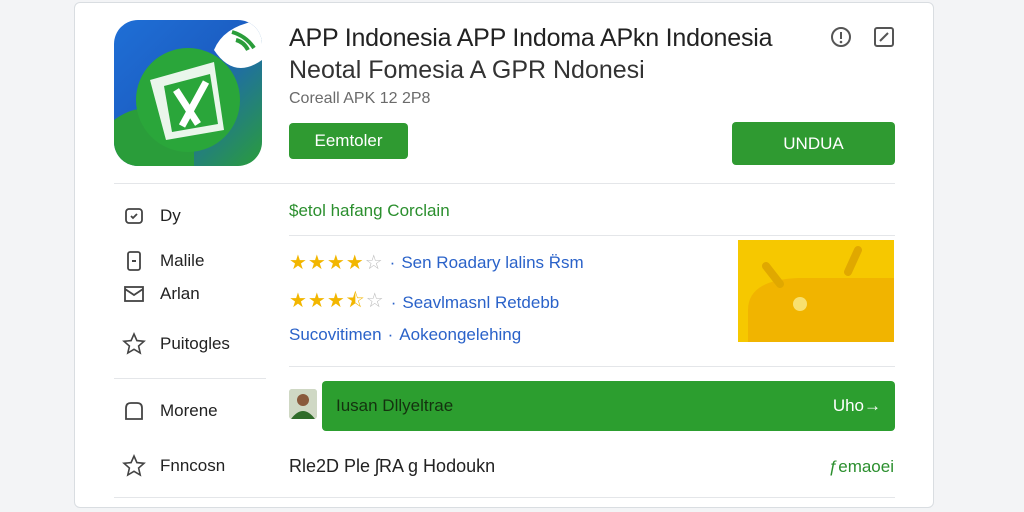 This screenshot has height=512, width=1024. I want to click on subline-link: Aokeongelehing, so click(460, 335).